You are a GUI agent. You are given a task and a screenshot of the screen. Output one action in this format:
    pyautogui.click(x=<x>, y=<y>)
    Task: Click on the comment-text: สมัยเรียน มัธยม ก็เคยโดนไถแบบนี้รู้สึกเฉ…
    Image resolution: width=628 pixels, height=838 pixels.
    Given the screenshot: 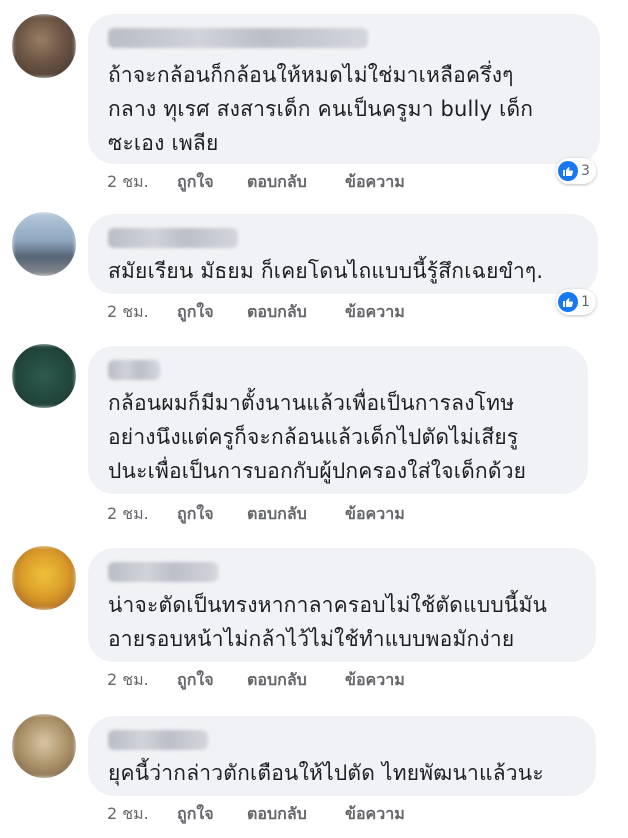 What is the action you would take?
    pyautogui.click(x=326, y=271)
    